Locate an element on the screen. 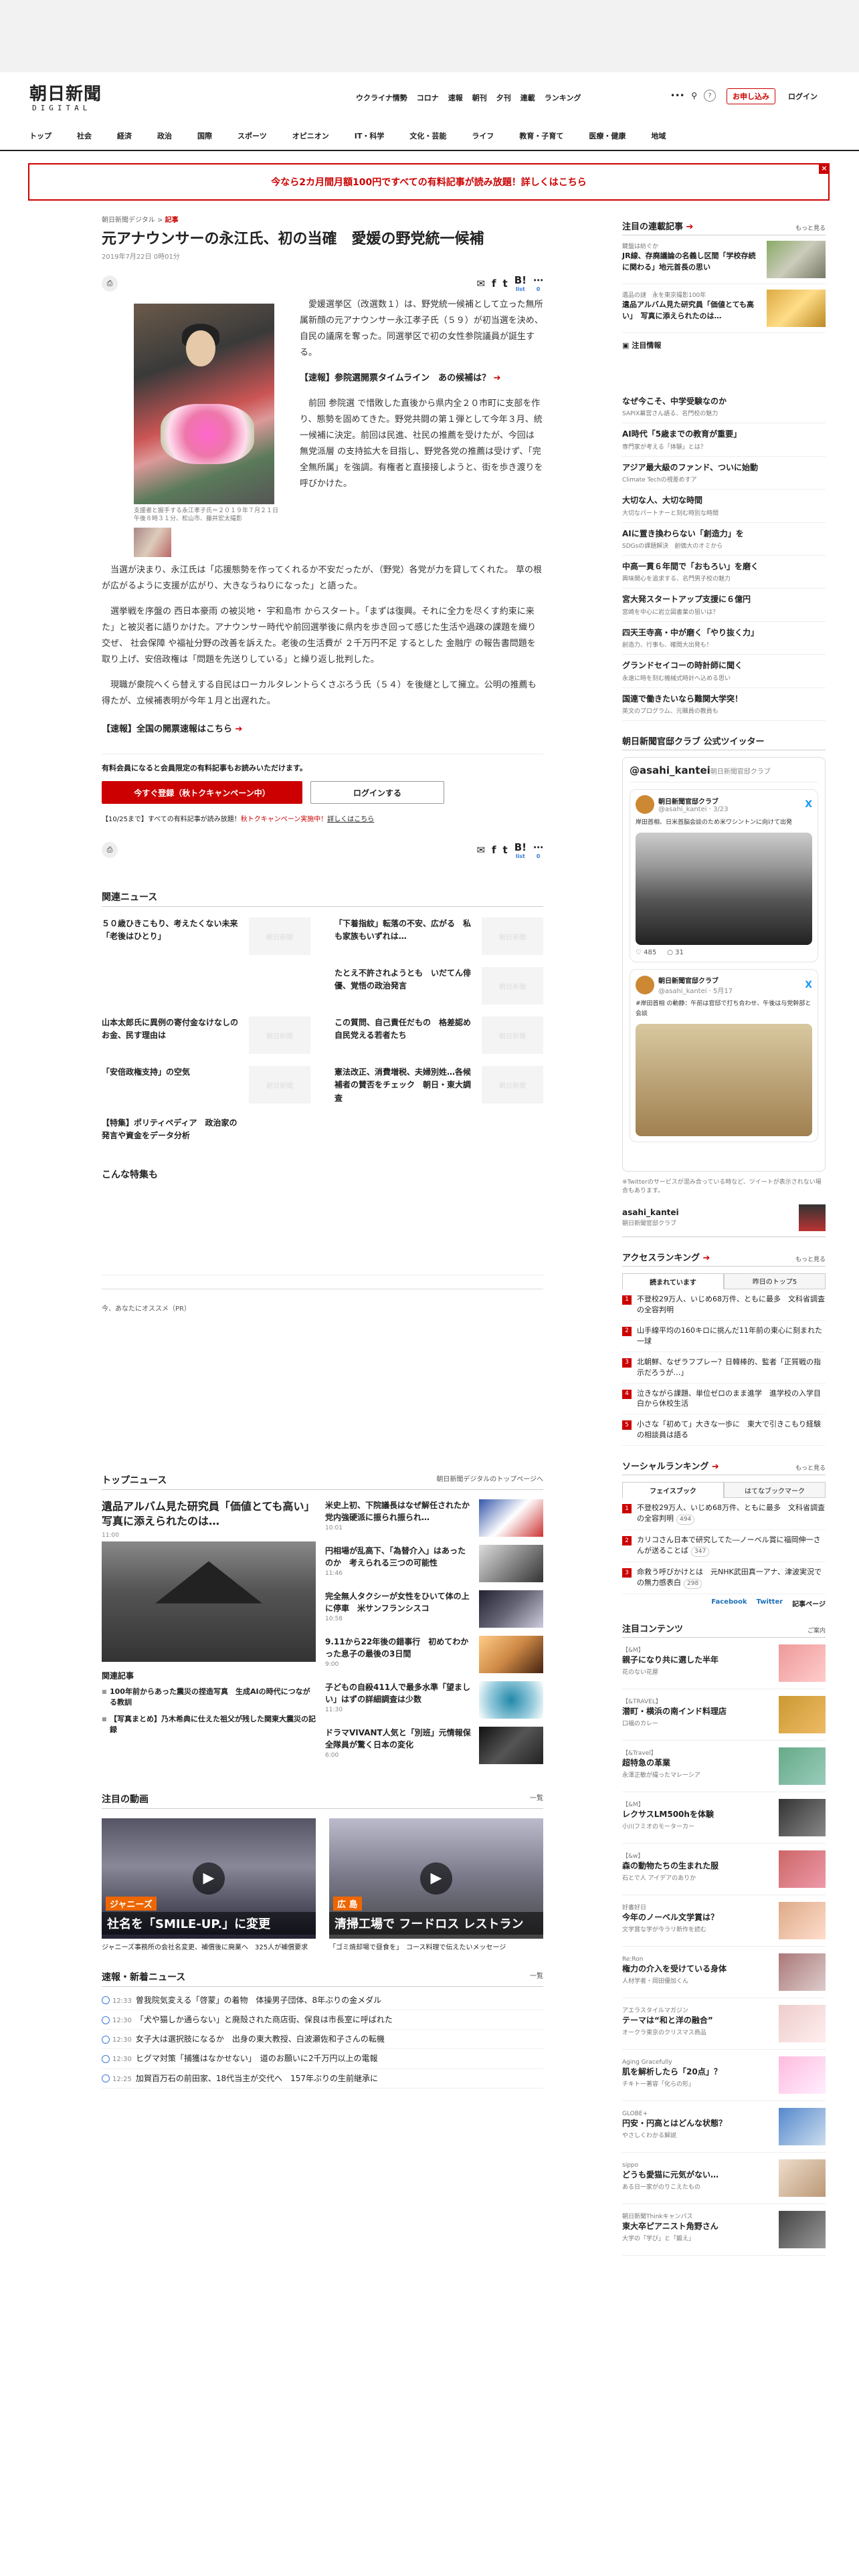 The height and width of the screenshot is (2576, 859). topnews-item: 米史上初、下院議長はなぜ解任されたか 党内強硬派に振られ振られ… 10:01 is located at coordinates (434, 1518).